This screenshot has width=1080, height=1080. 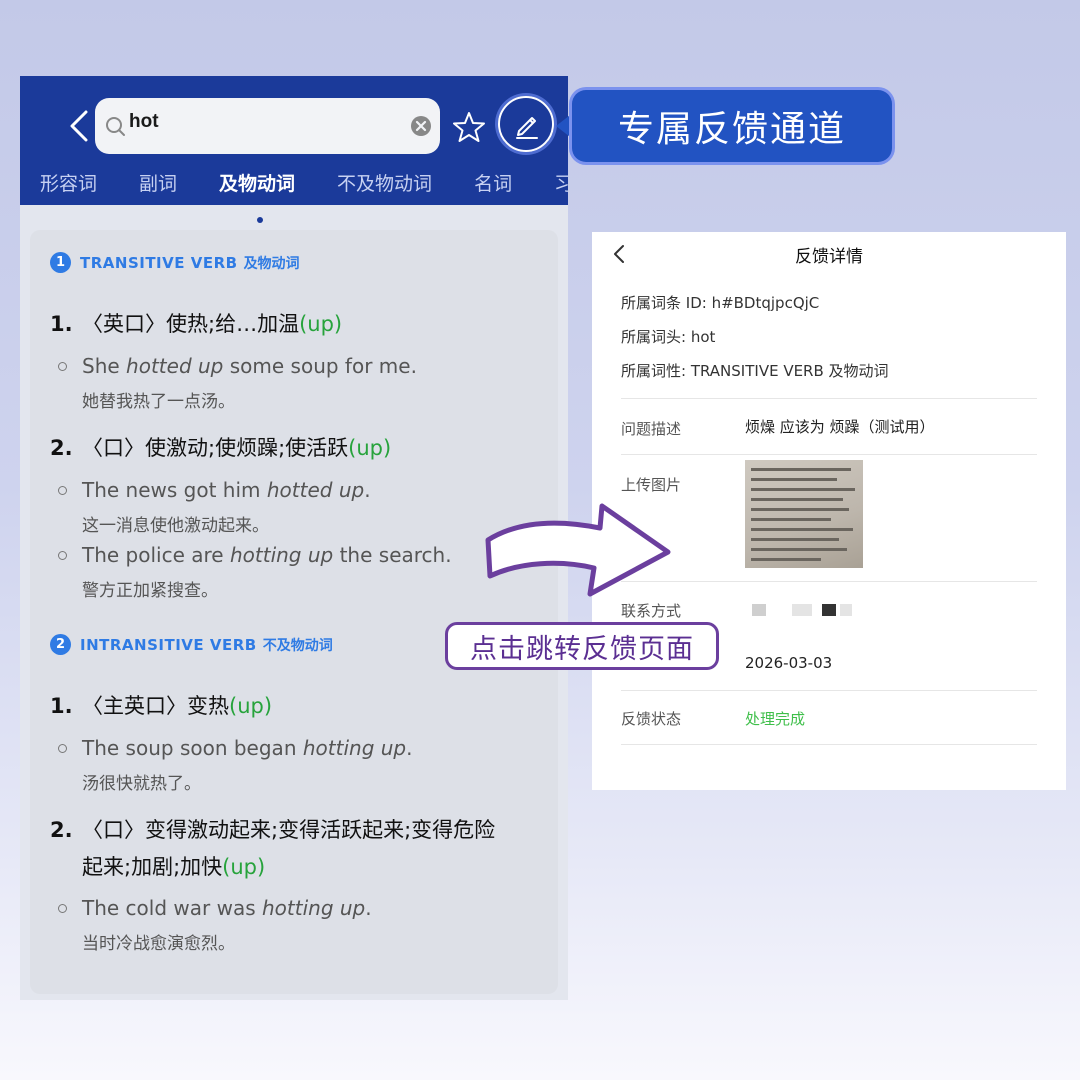 What do you see at coordinates (651, 719) in the screenshot?
I see `status-label: 反馈状态` at bounding box center [651, 719].